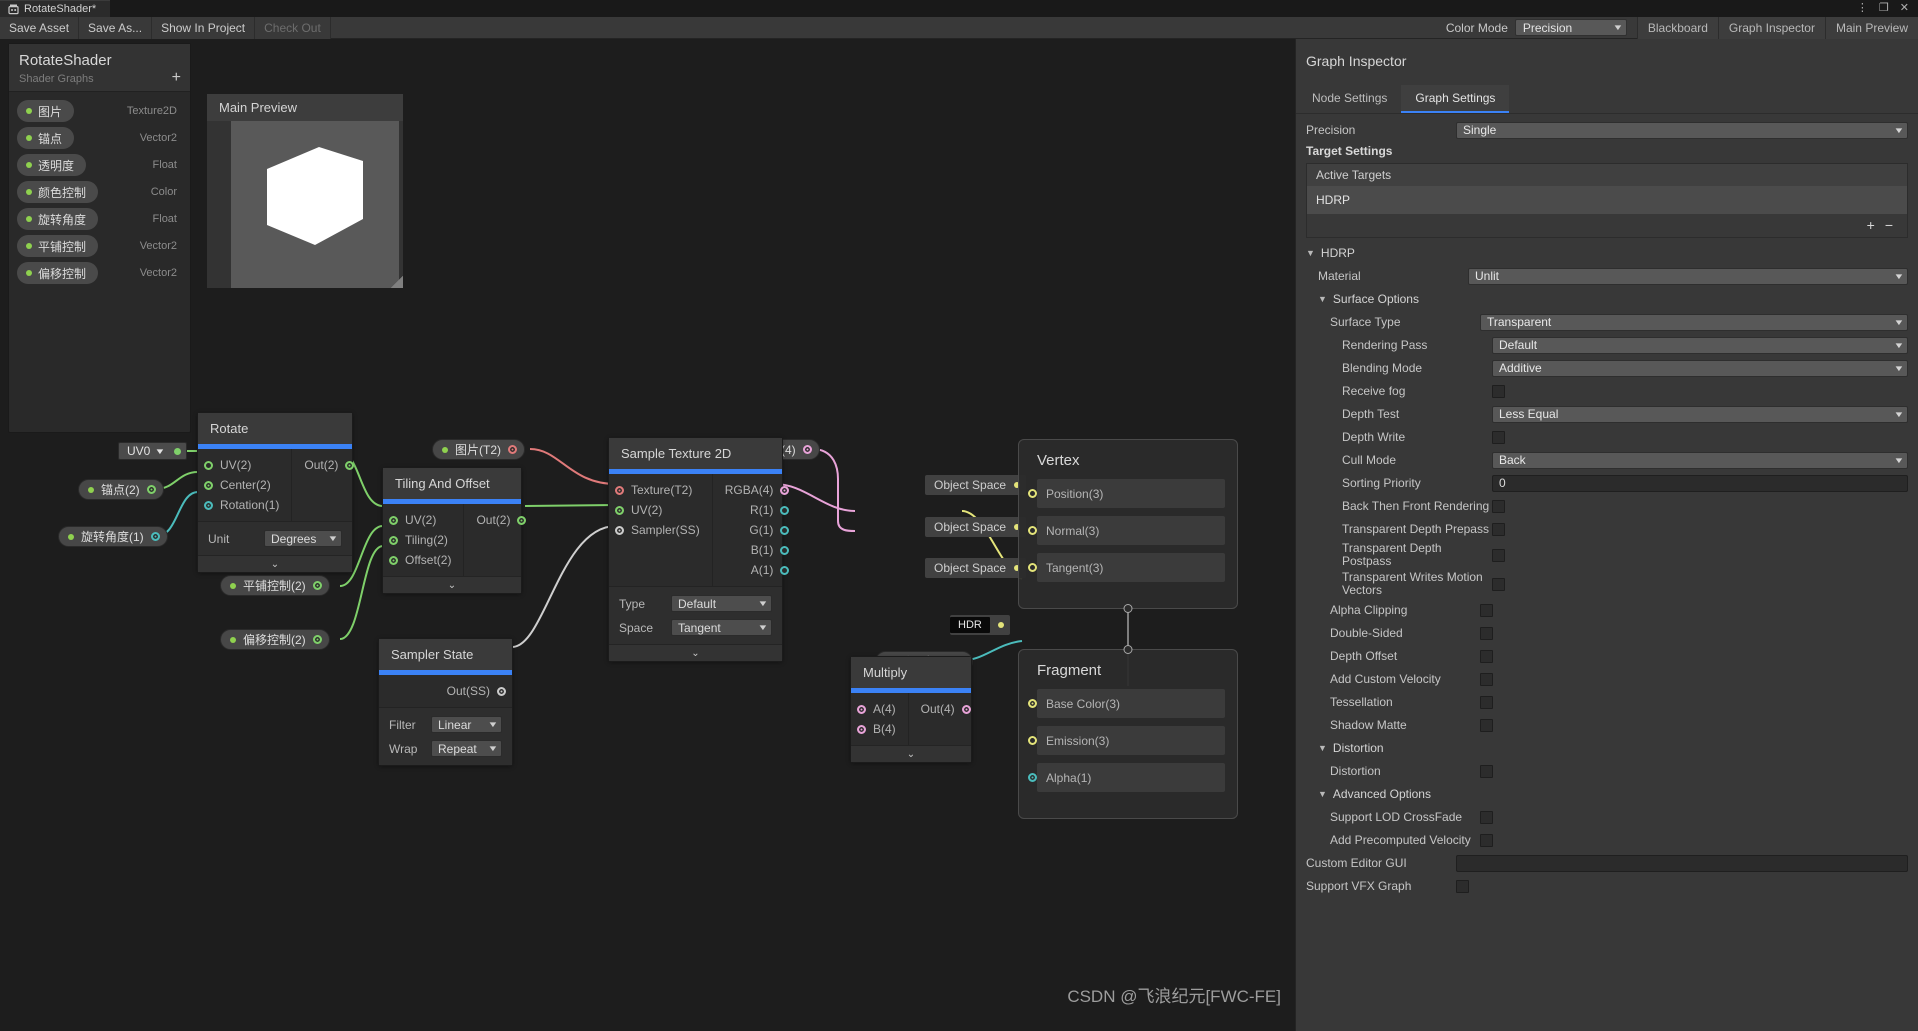  I want to click on double-sided-checkbox, so click(1486, 633).